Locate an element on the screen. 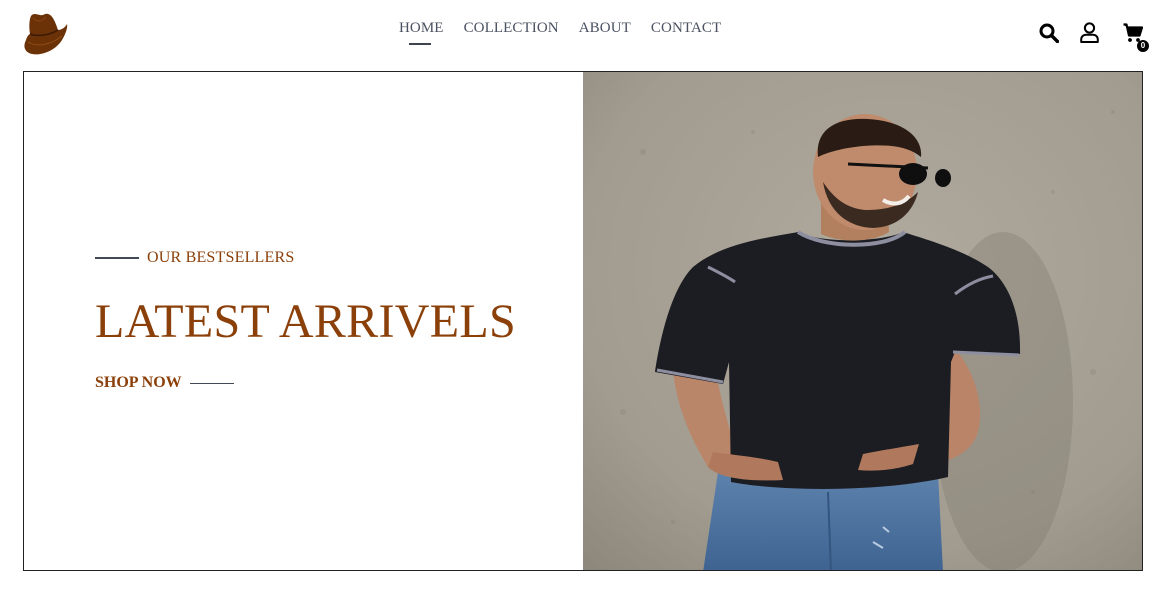 The width and height of the screenshot is (1167, 606). shop-now-link: SHOP NOW is located at coordinates (164, 383).